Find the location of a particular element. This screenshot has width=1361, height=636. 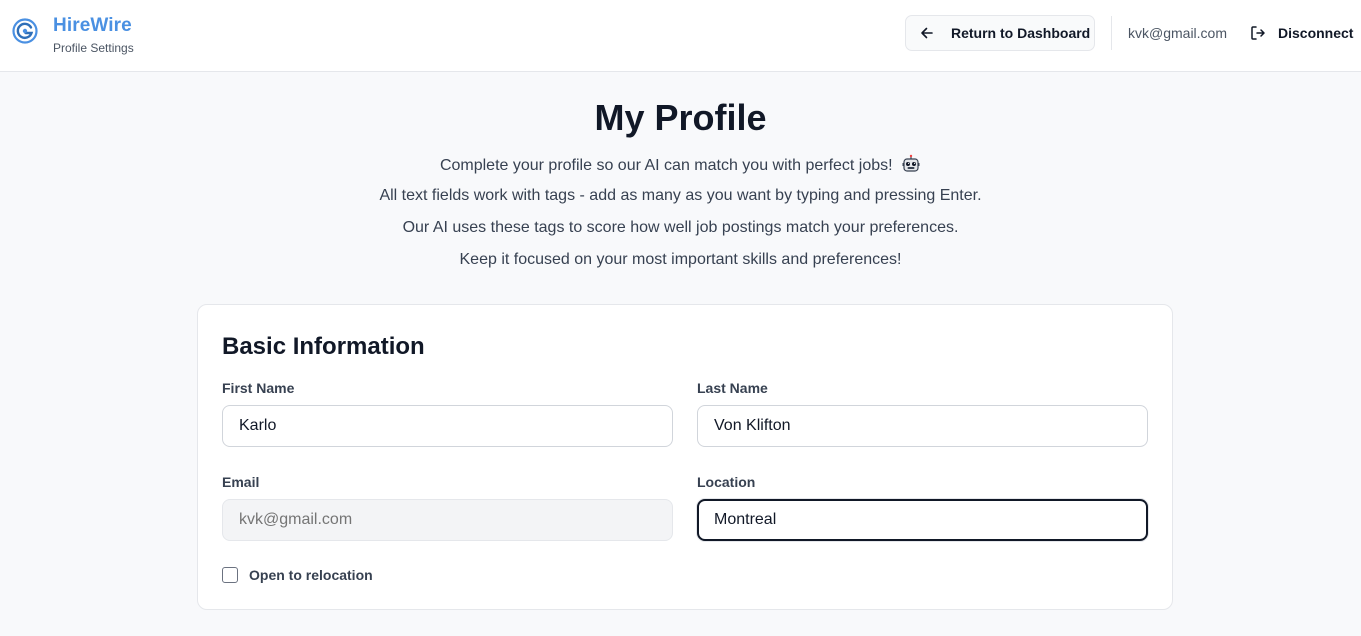

return-to-dashboard-label: Return to Dashboard is located at coordinates (1021, 33).